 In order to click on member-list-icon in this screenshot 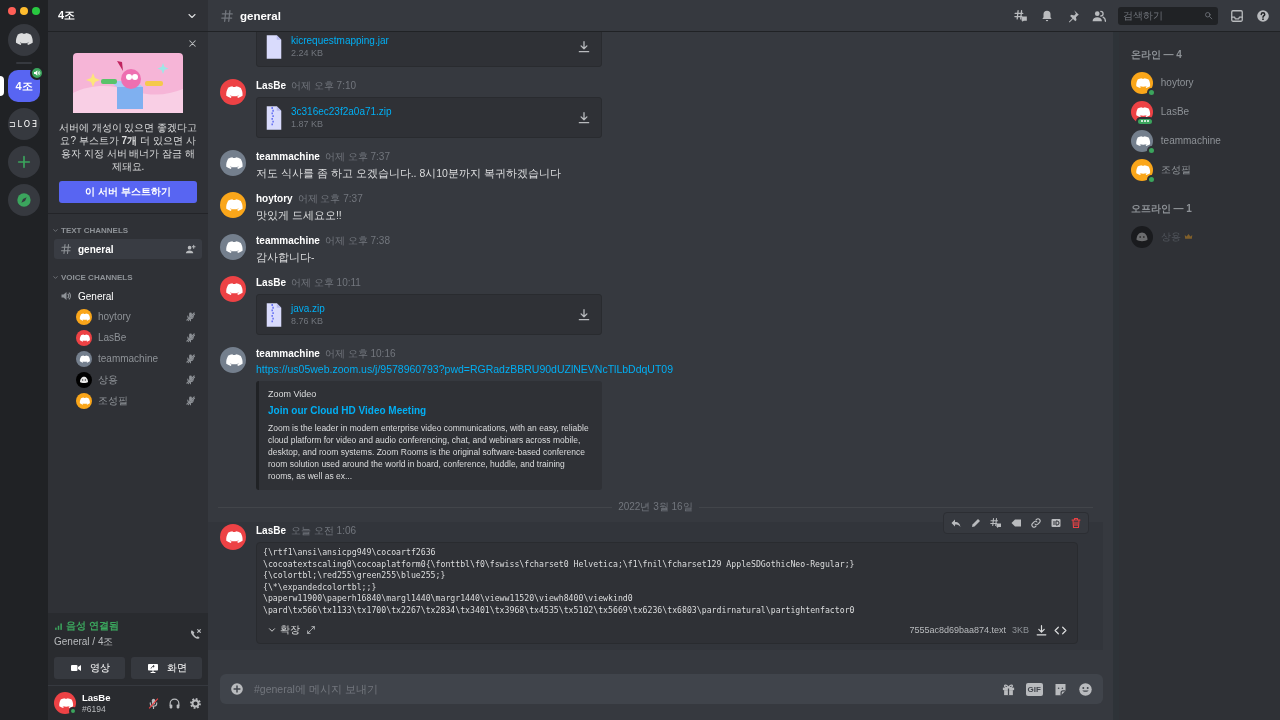, I will do `click(1099, 15)`.